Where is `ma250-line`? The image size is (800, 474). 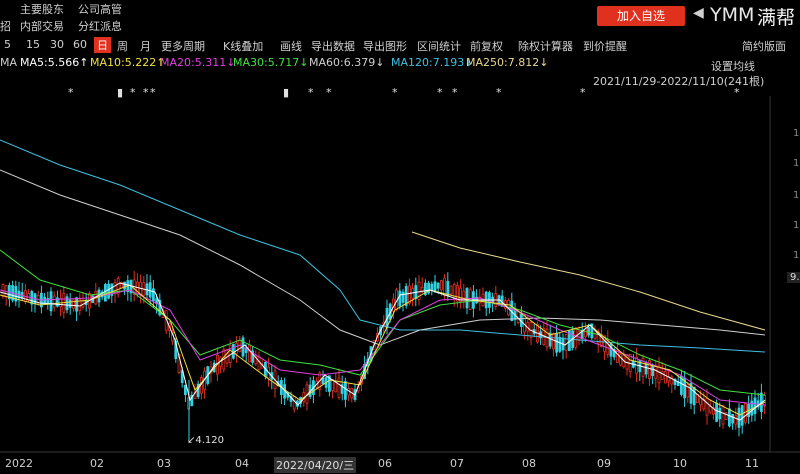
ma250-line is located at coordinates (588, 281).